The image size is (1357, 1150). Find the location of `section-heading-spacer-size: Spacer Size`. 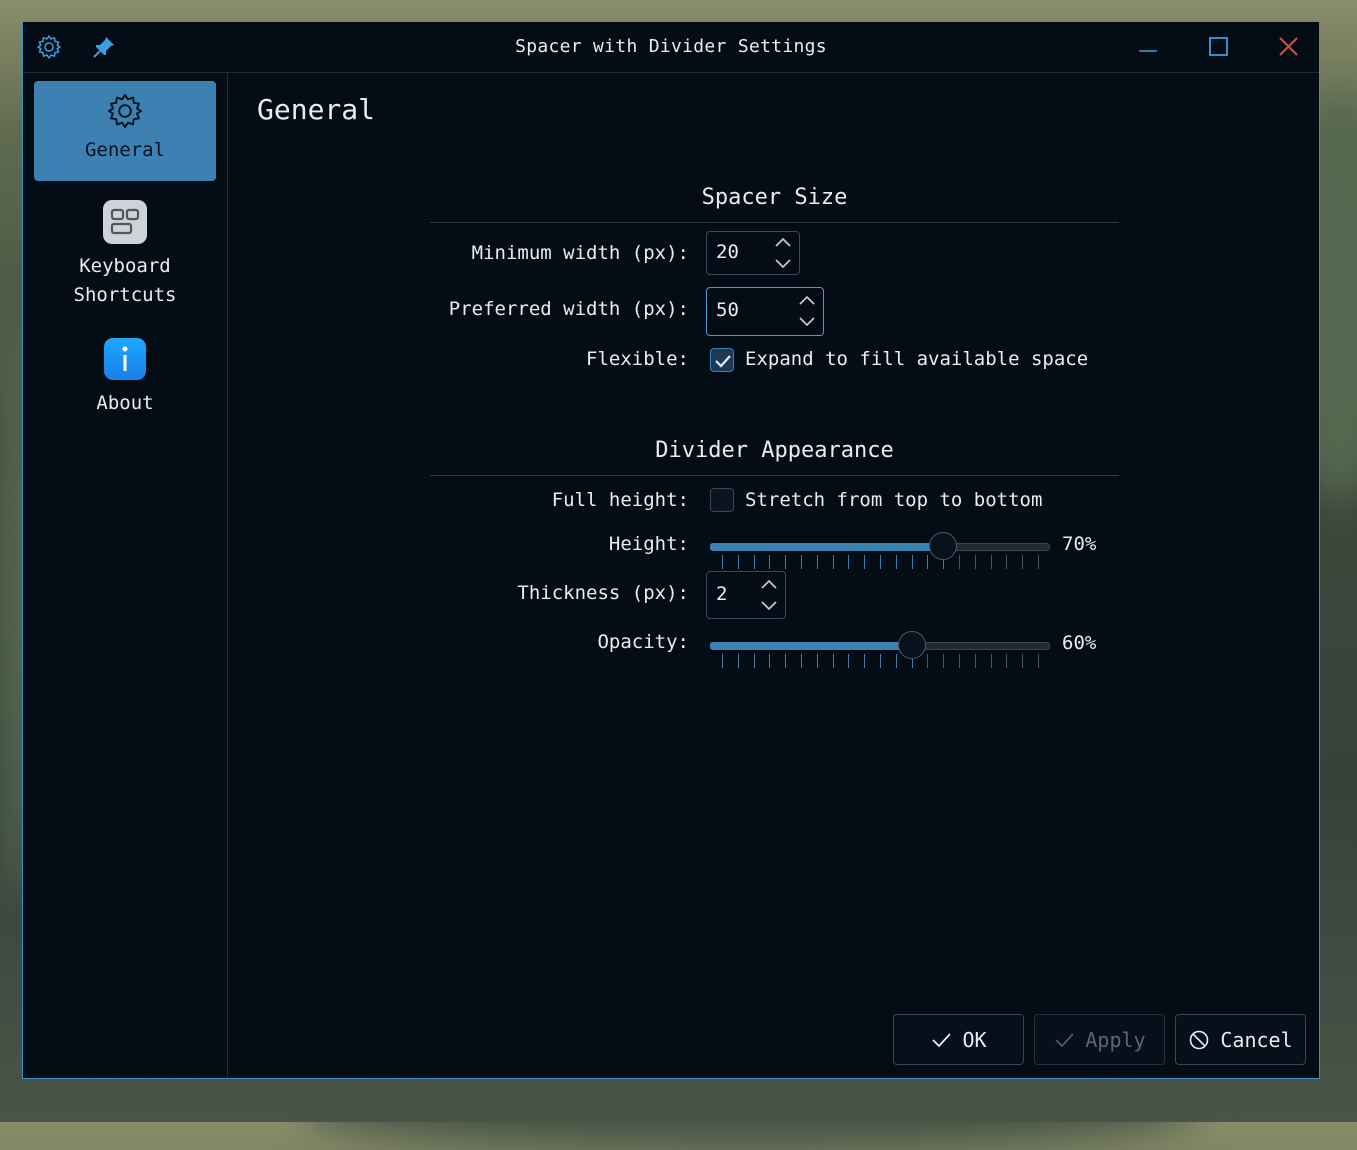

section-heading-spacer-size: Spacer Size is located at coordinates (774, 197).